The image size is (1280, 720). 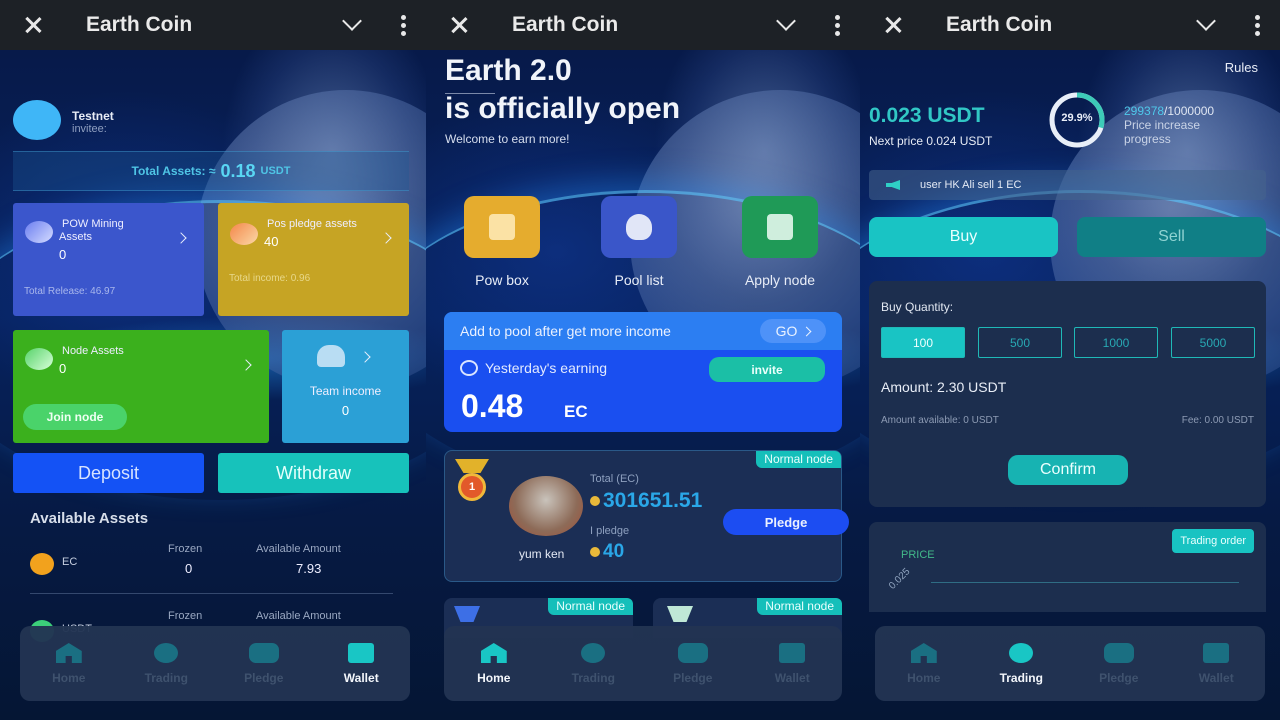 What do you see at coordinates (963, 237) in the screenshot?
I see `buy-tab: Buy` at bounding box center [963, 237].